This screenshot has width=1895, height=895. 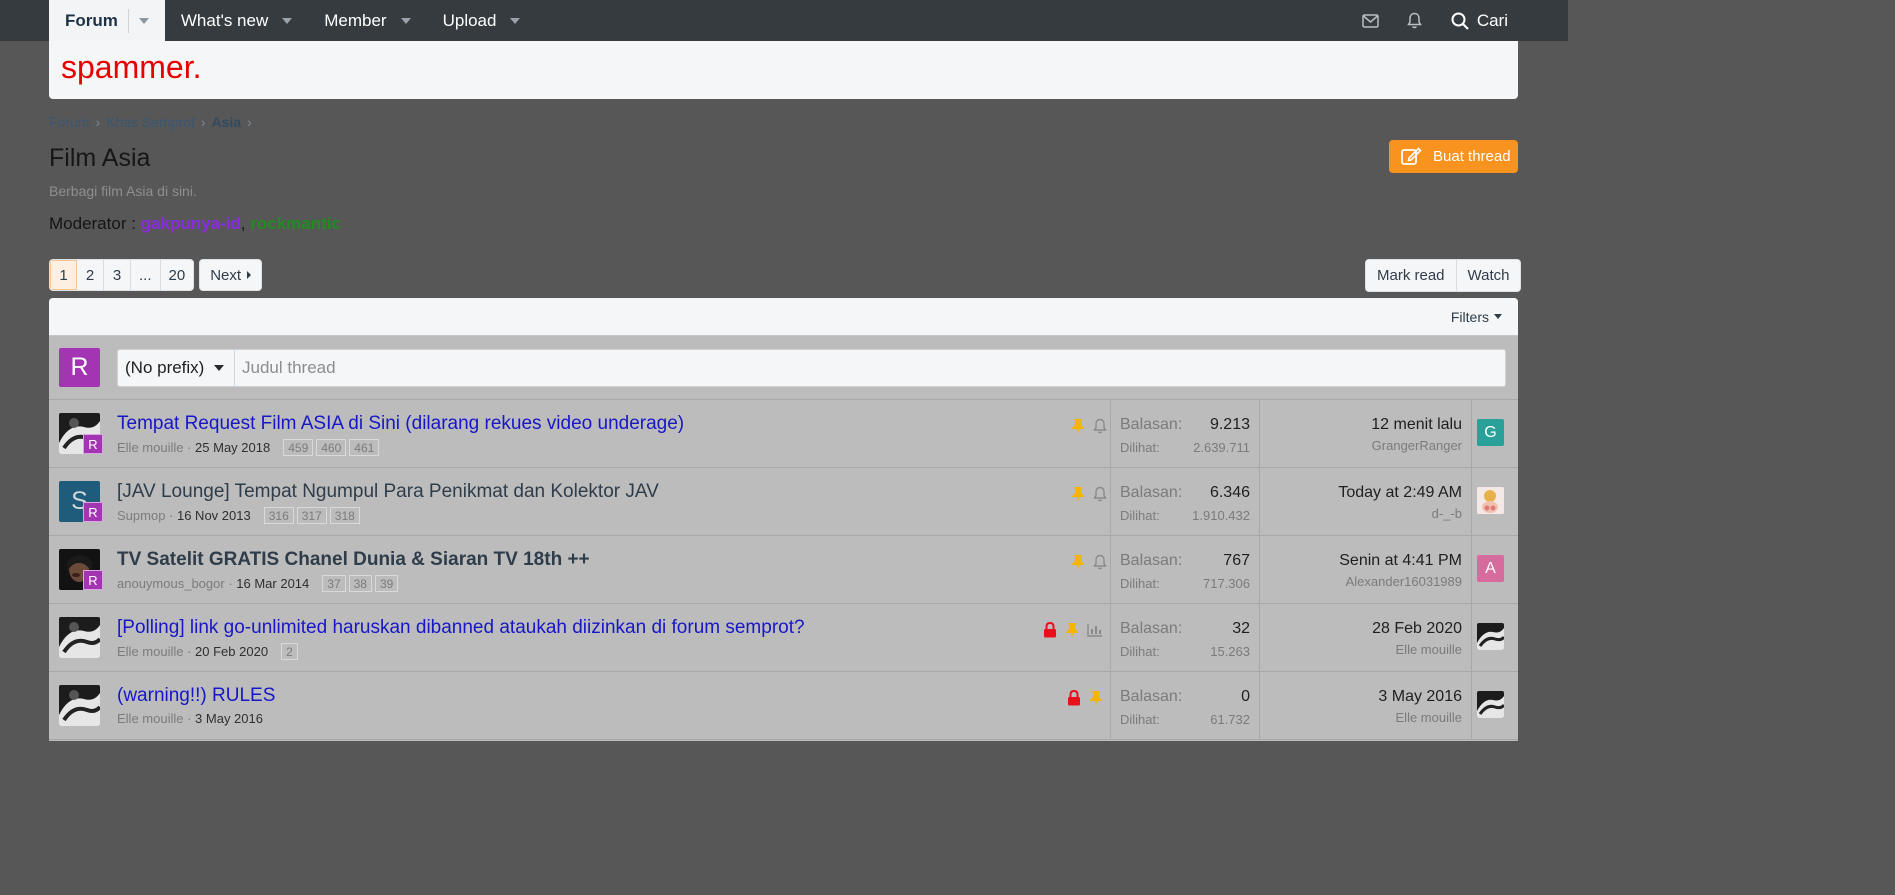 I want to click on moderator-link: rockmantic, so click(x=295, y=223).